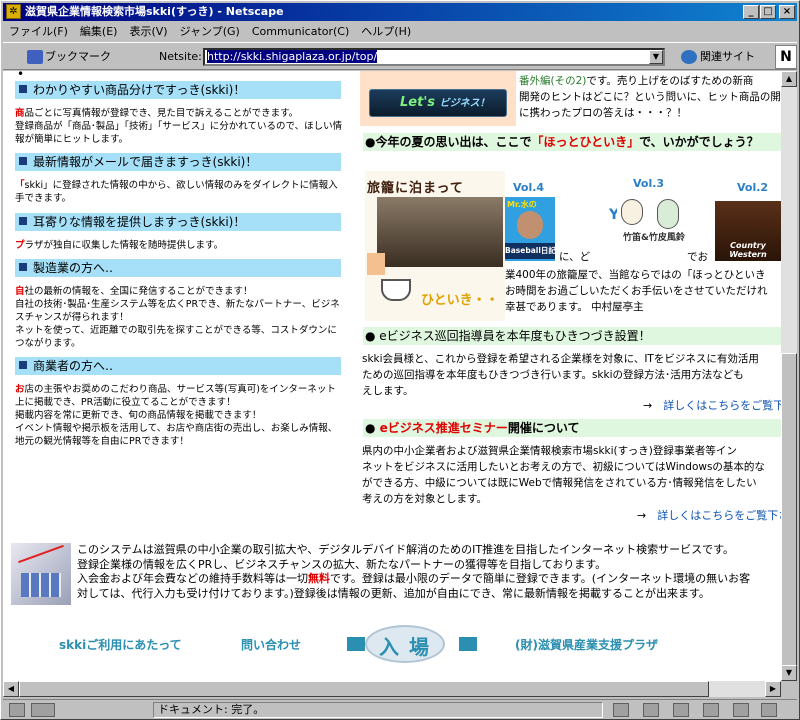 The height and width of the screenshot is (720, 800). Describe the element at coordinates (364, 689) in the screenshot. I see `horizontal-scroll-thumb` at that location.